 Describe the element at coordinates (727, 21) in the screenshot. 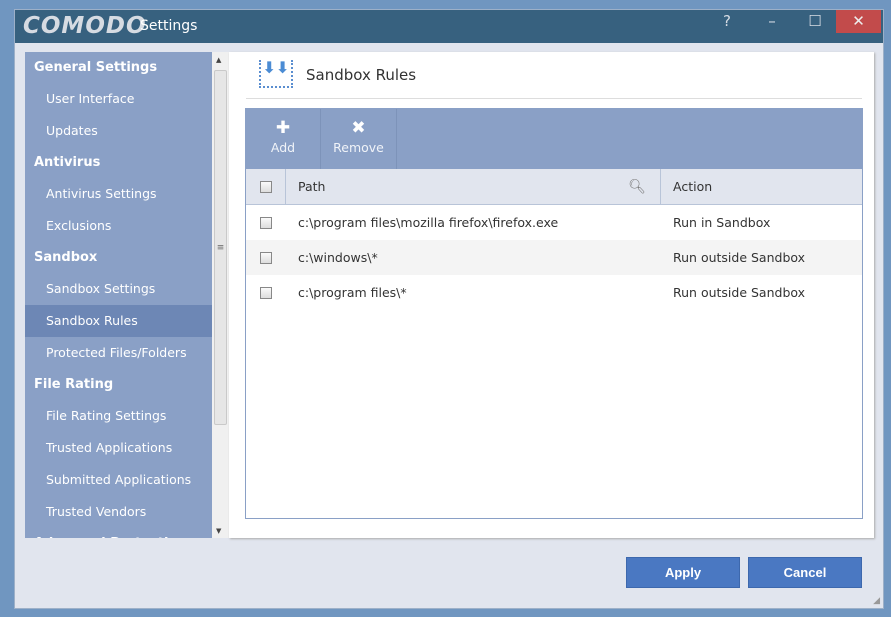

I see `help-button: ?` at that location.